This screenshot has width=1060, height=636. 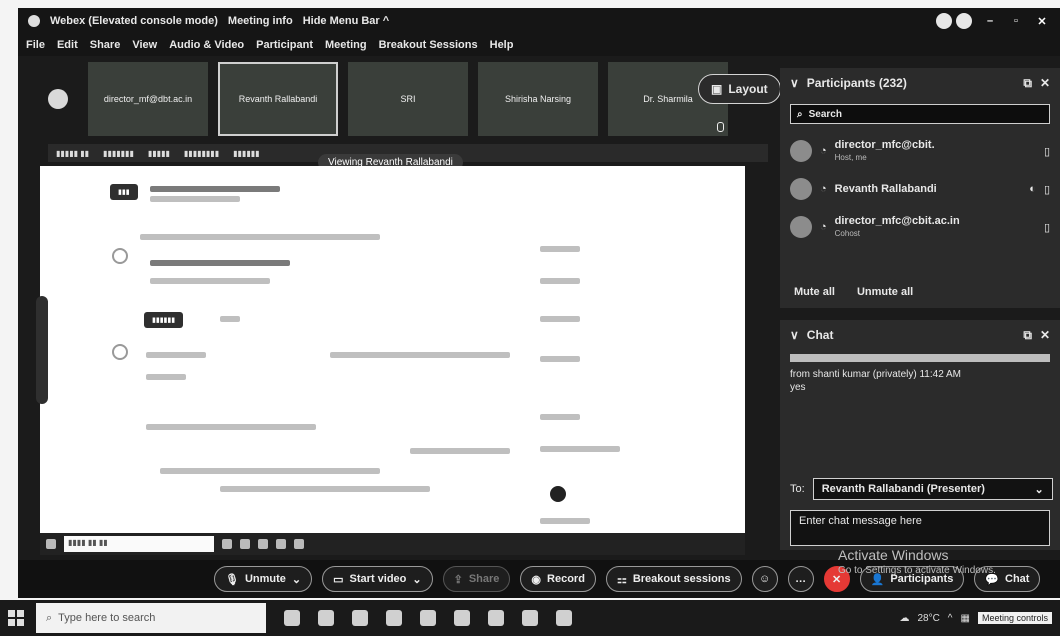 What do you see at coordinates (875, 374) in the screenshot?
I see `chat-message-meta: from shanti kumar (privately) 11:42 AM` at bounding box center [875, 374].